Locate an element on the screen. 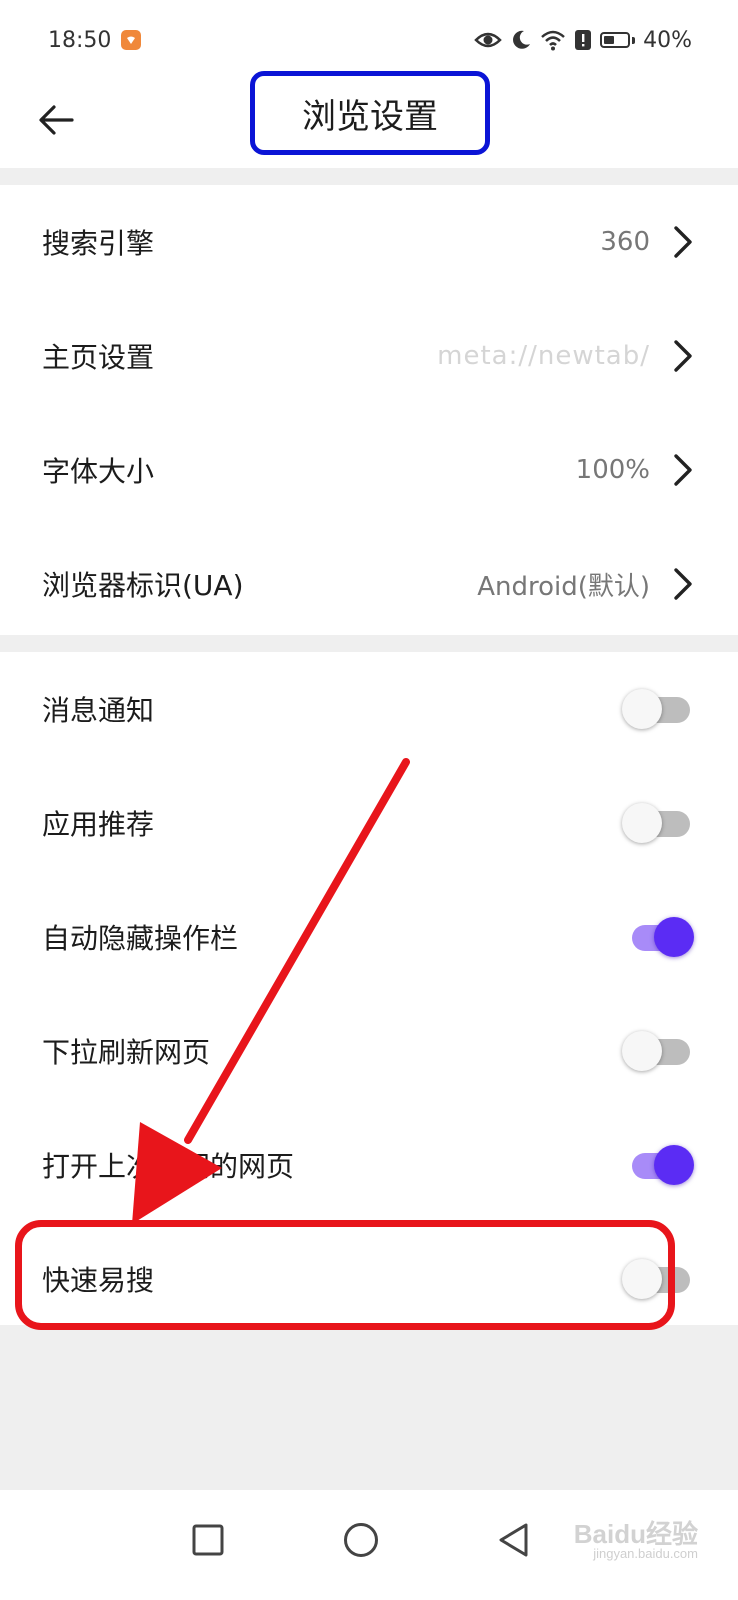  setting-row-app-recommend: 应用推荐 is located at coordinates (369, 823).